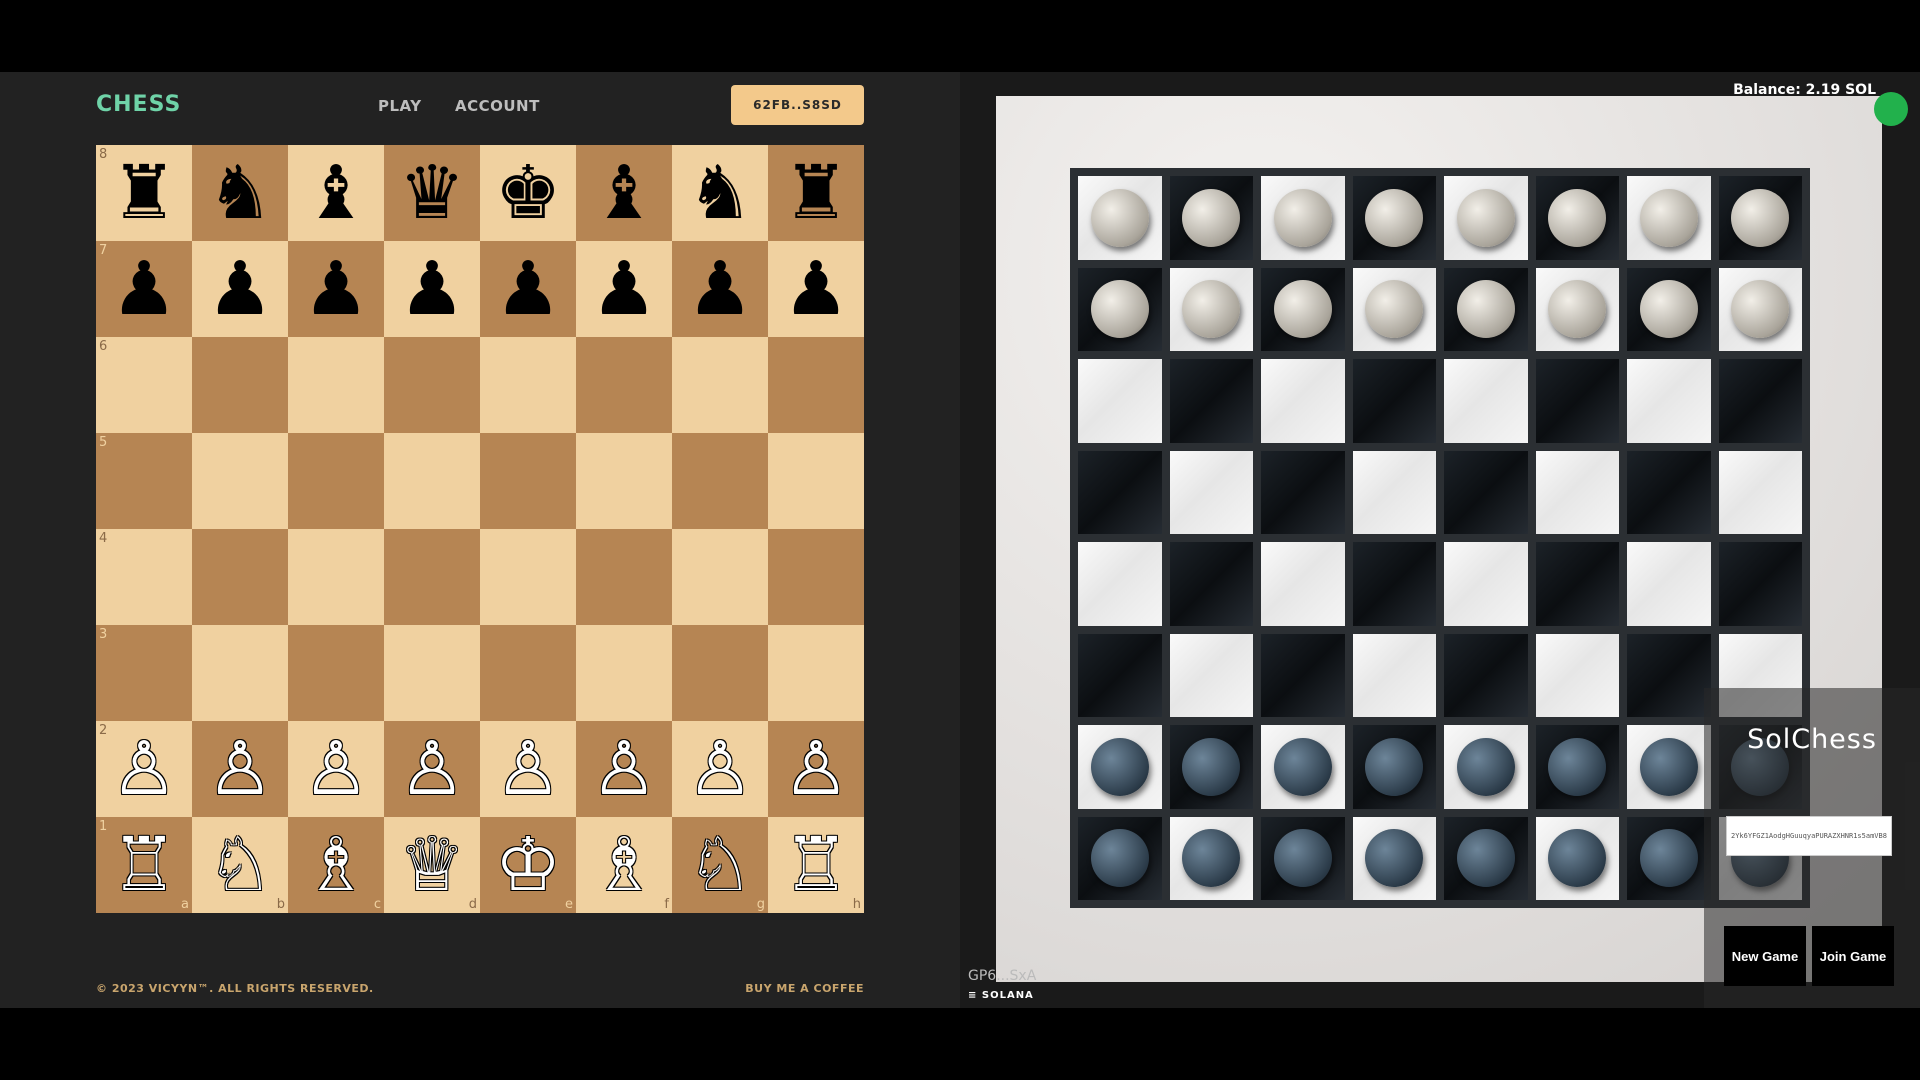 The image size is (1920, 1080). I want to click on wallet-address-button: 62FB..S8SD, so click(797, 105).